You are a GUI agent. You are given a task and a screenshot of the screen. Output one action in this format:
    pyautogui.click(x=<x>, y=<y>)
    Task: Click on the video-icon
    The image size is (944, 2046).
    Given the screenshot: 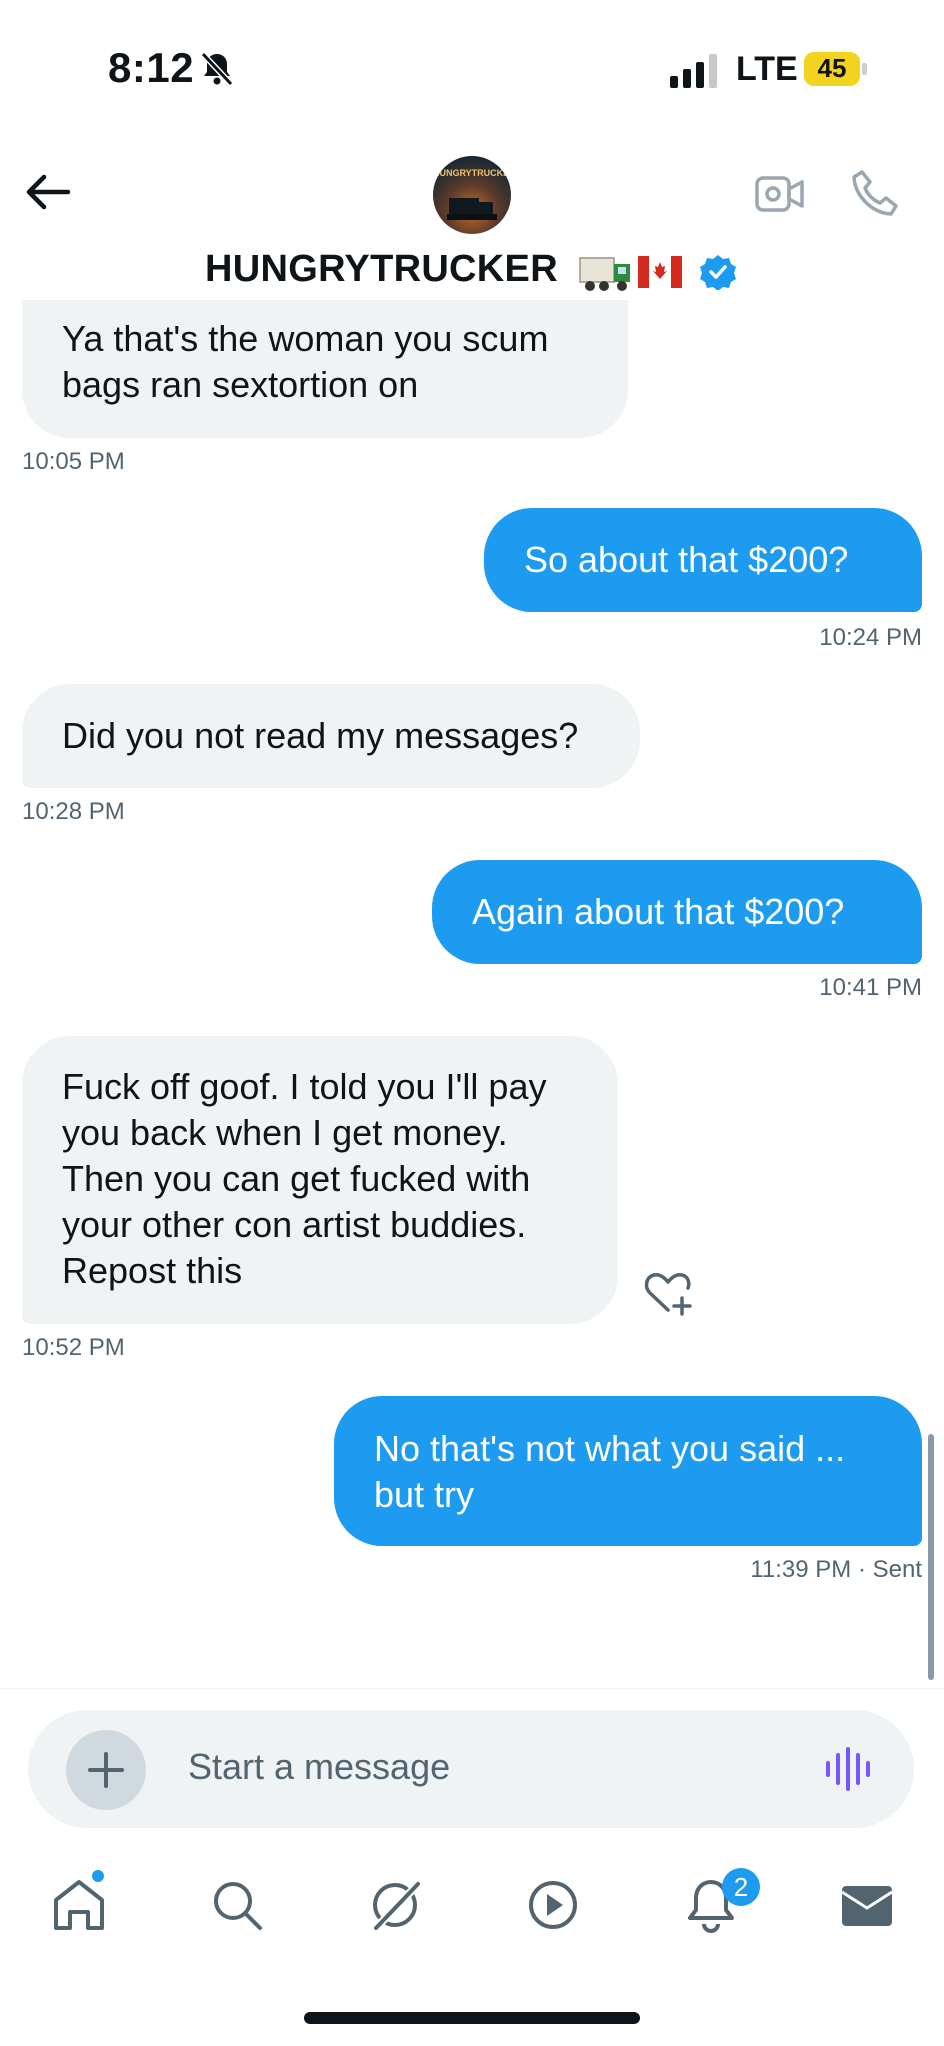 What is the action you would take?
    pyautogui.click(x=553, y=1905)
    